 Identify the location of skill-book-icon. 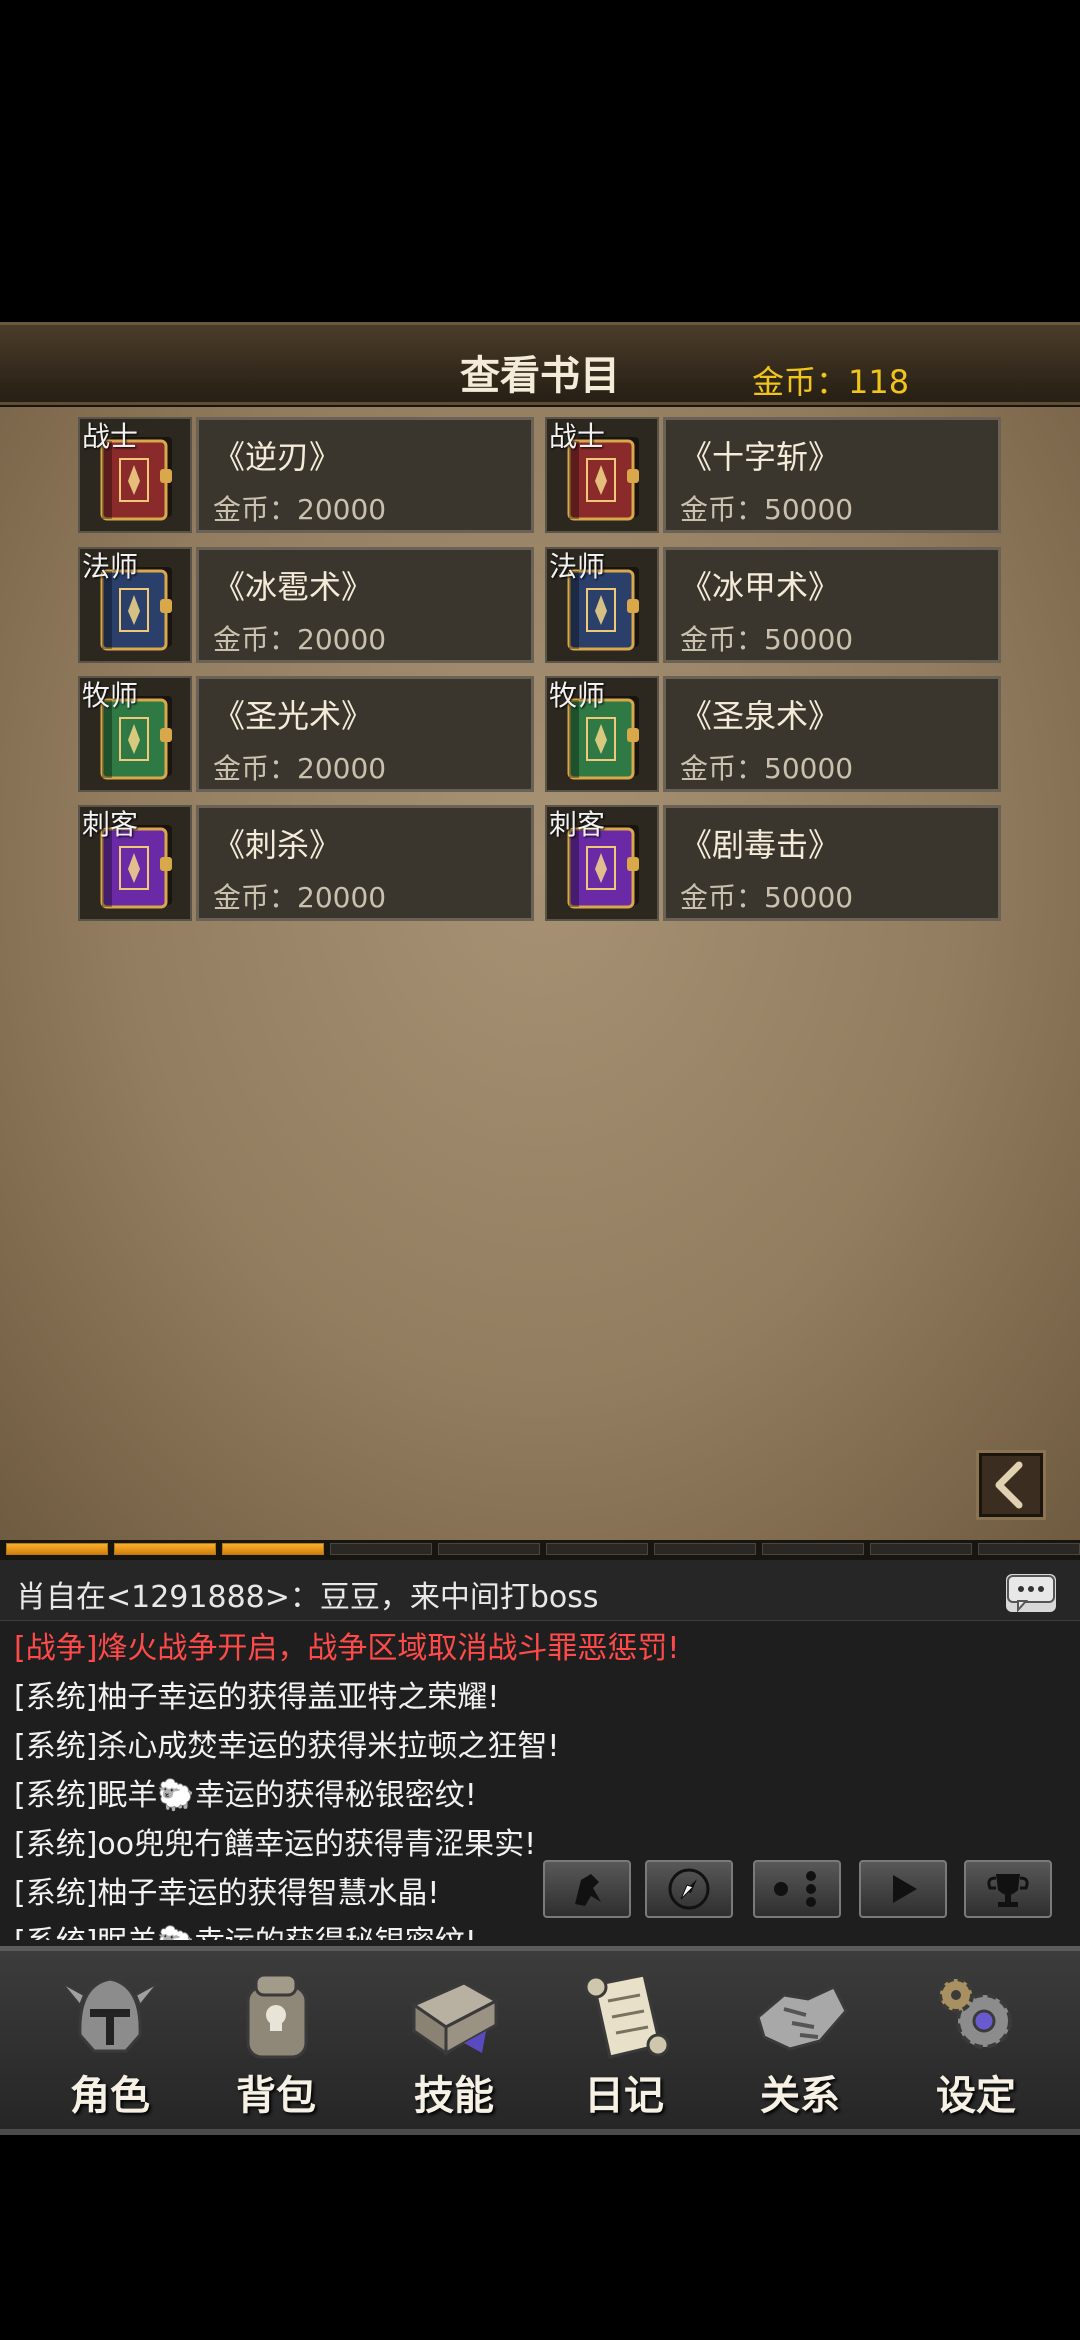
(455, 2018).